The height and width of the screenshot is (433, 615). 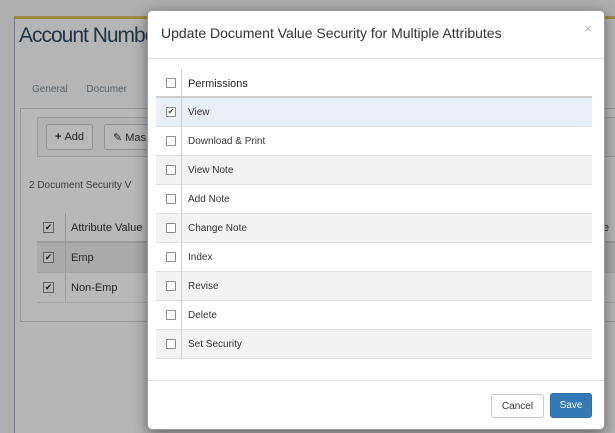 What do you see at coordinates (209, 199) in the screenshot?
I see `permission-label: Add Note` at bounding box center [209, 199].